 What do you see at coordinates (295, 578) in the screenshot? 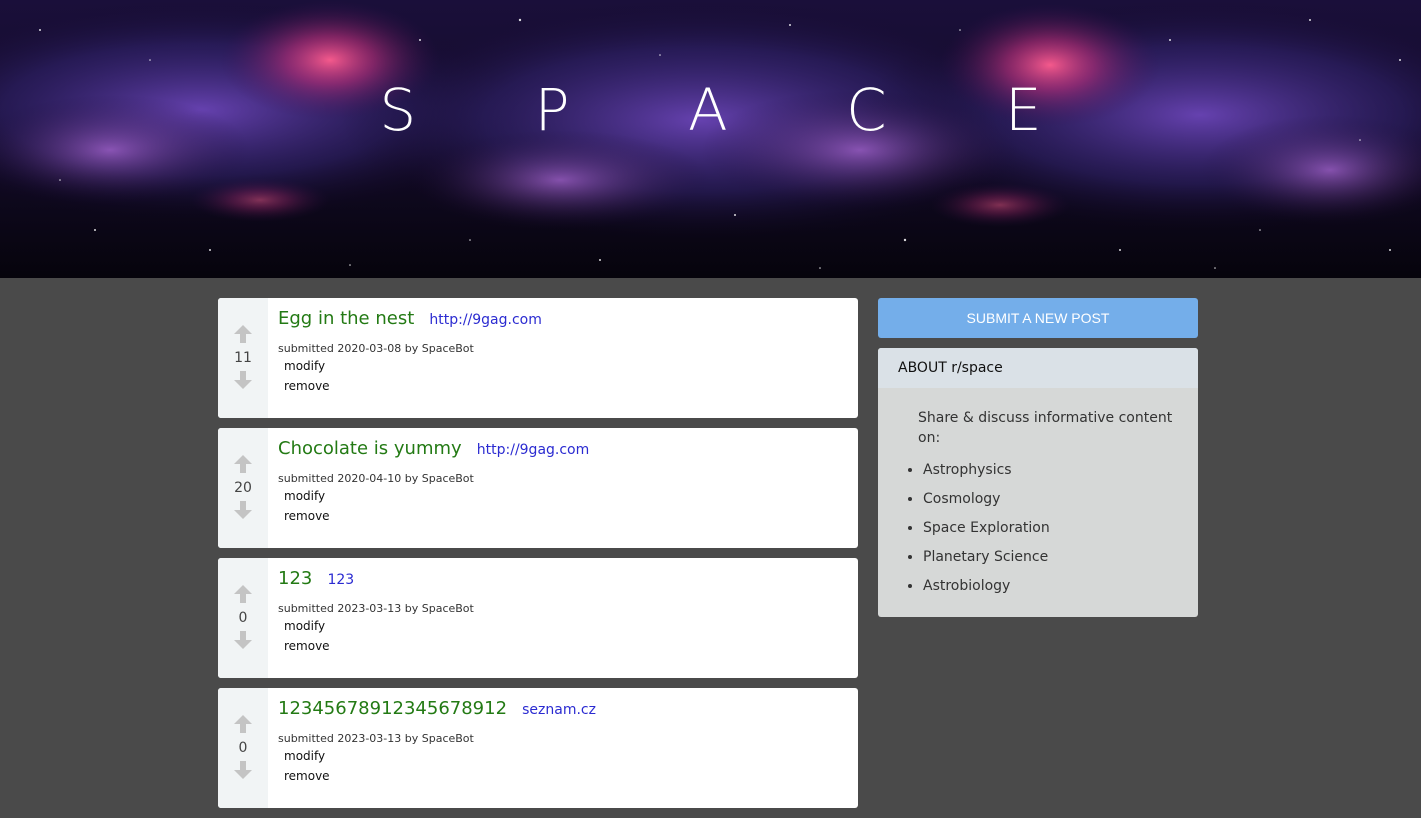
I see `post-title: 123` at bounding box center [295, 578].